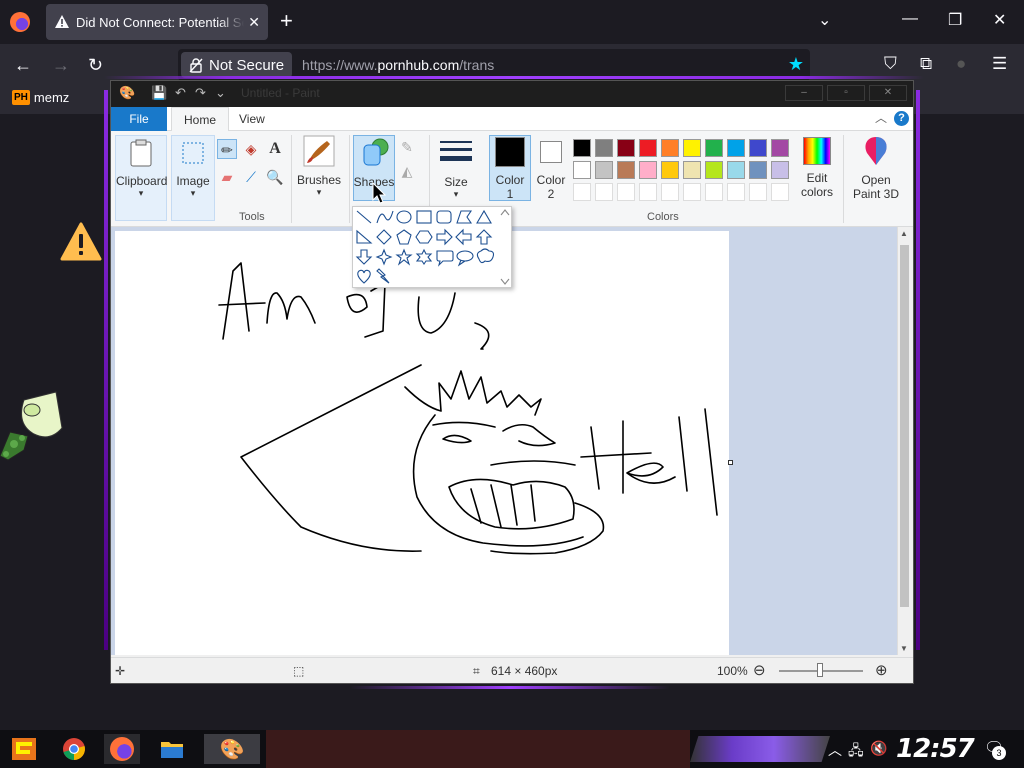 Image resolution: width=1024 pixels, height=768 pixels. I want to click on canvas-resize-handle, so click(730, 462).